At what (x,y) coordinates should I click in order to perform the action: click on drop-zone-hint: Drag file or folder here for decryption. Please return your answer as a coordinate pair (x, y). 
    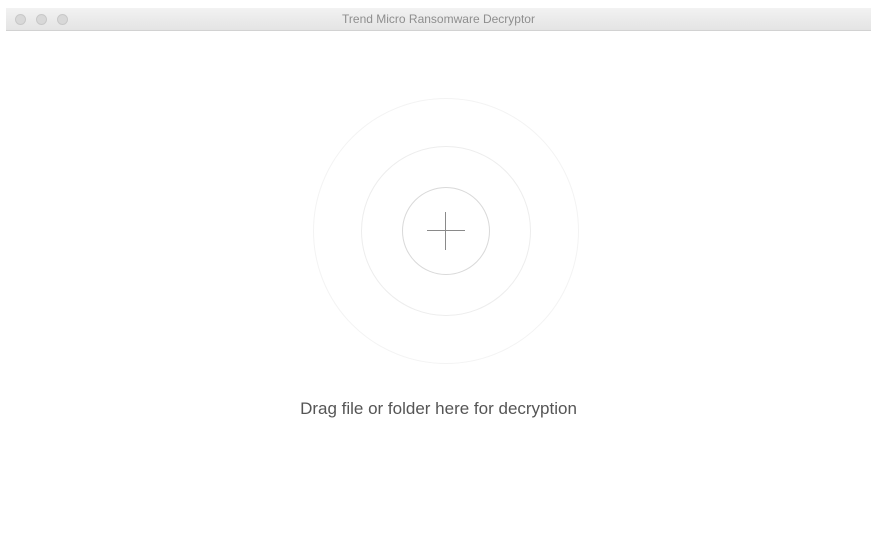
    Looking at the image, I should click on (438, 408).